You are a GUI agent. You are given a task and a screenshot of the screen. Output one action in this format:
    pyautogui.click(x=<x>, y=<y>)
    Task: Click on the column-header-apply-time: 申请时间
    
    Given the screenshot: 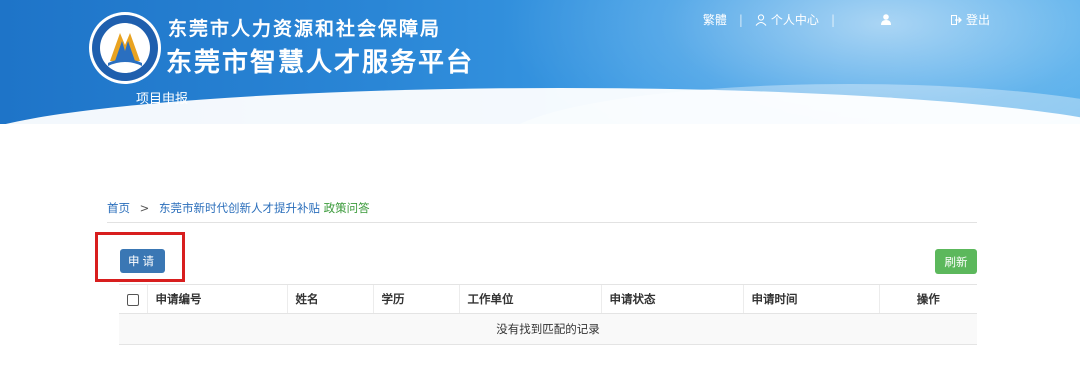 What is the action you would take?
    pyautogui.click(x=810, y=299)
    